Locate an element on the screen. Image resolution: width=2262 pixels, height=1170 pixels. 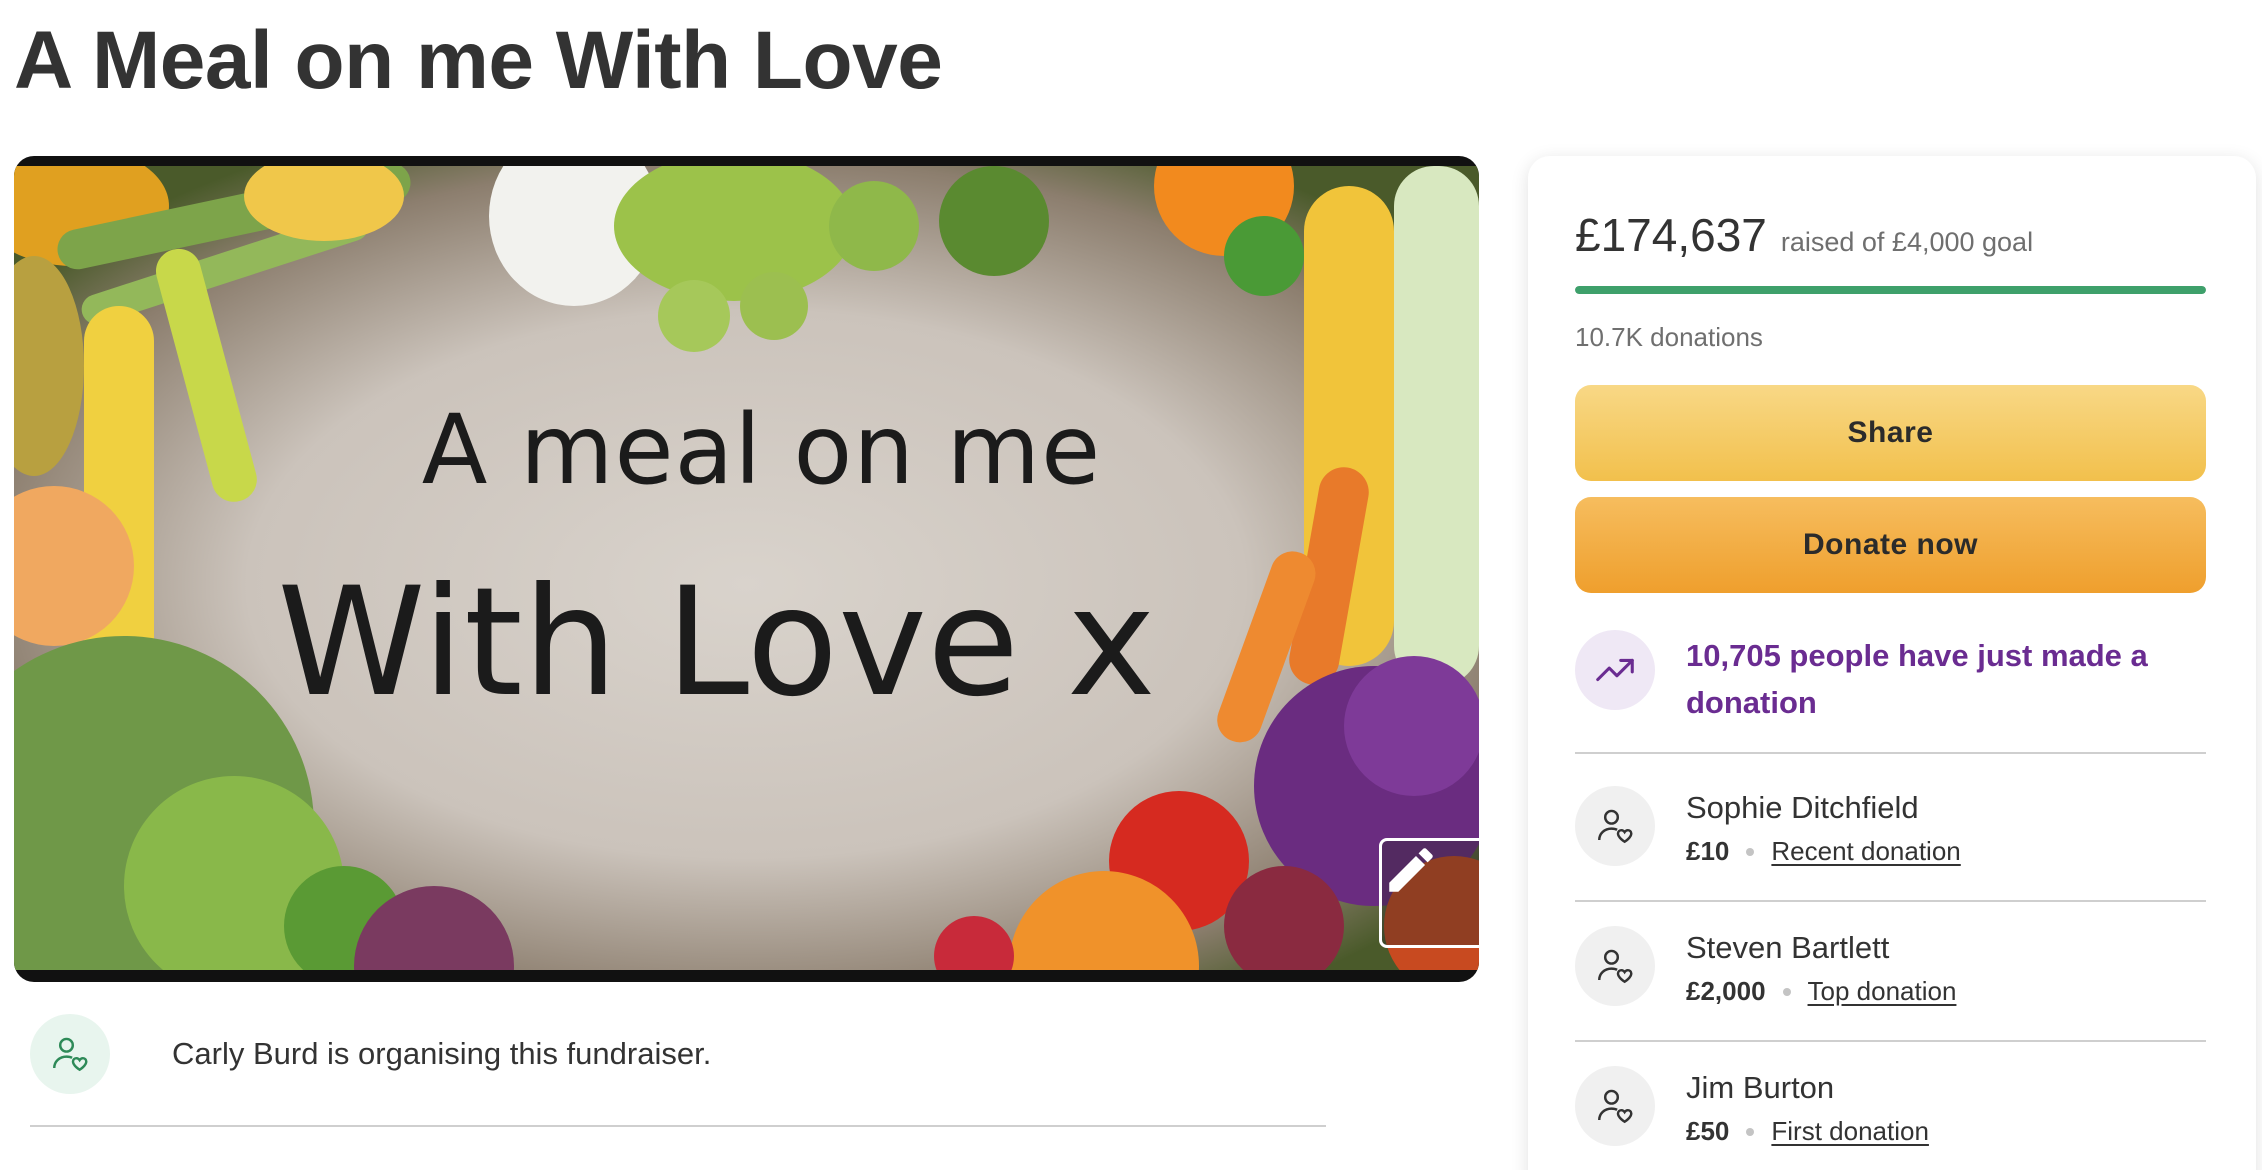
page-title: A Meal on me With Love is located at coordinates (478, 60).